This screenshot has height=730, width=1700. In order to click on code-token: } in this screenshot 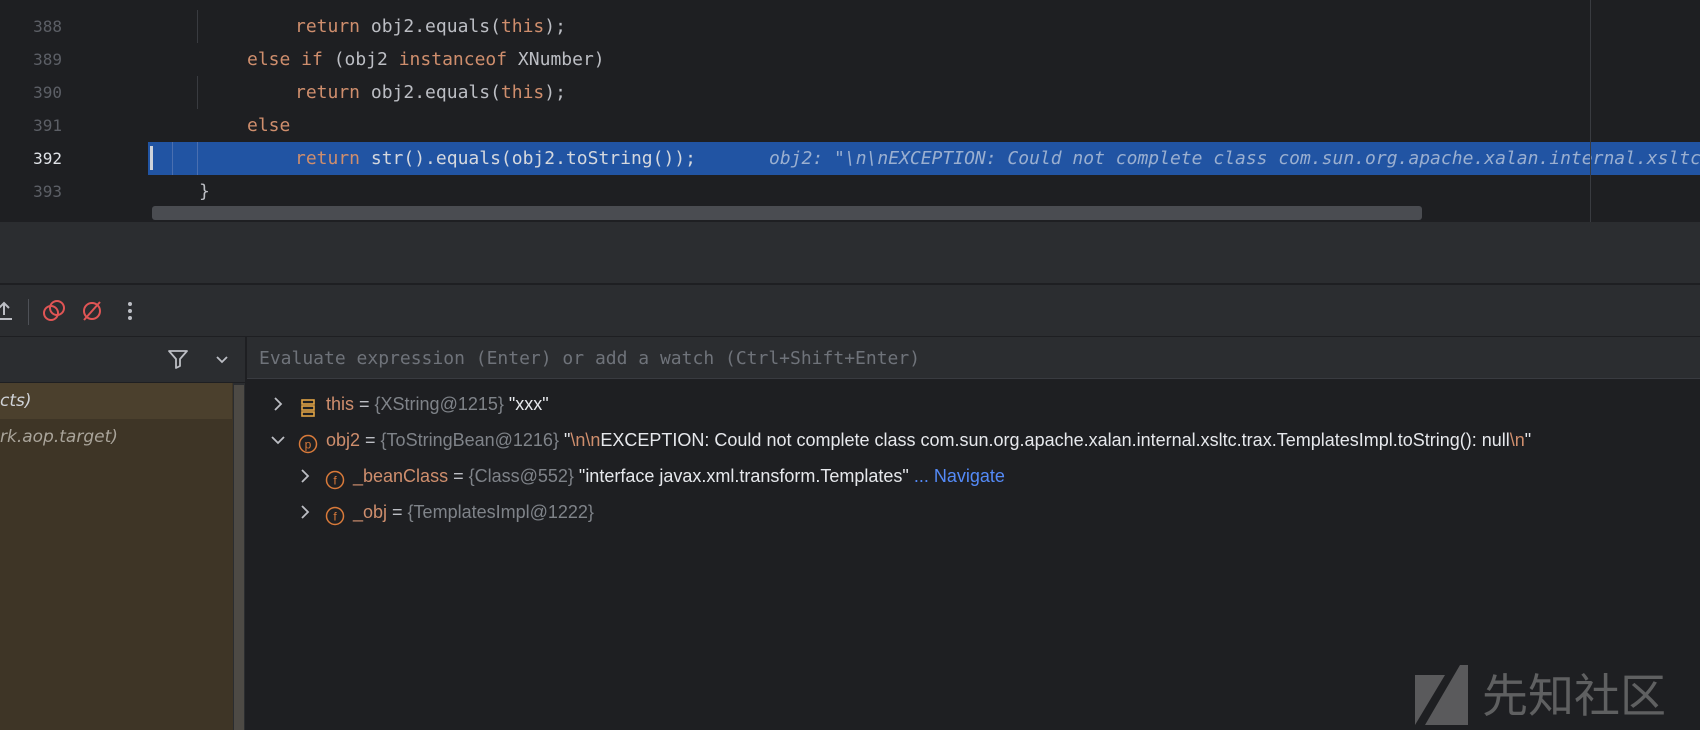, I will do `click(204, 191)`.